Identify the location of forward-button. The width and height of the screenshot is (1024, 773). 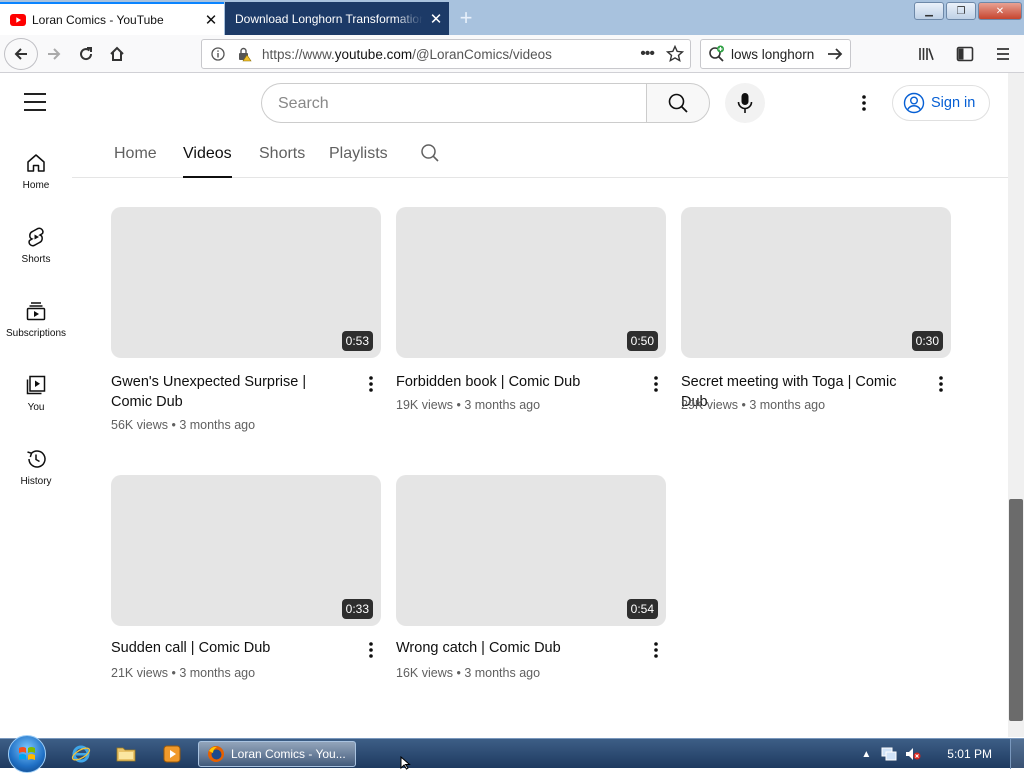
(54, 54).